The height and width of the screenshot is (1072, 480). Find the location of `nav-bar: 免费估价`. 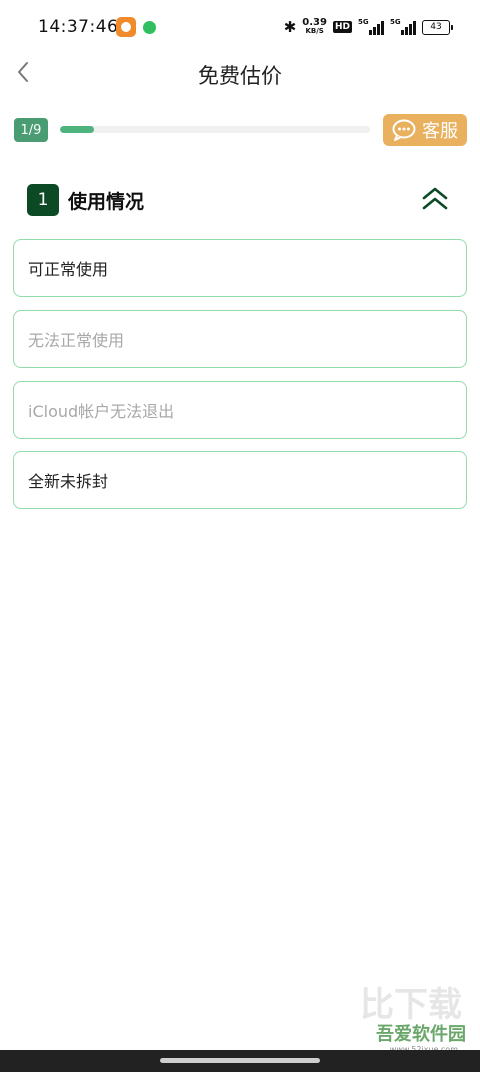

nav-bar: 免费估价 is located at coordinates (240, 73).